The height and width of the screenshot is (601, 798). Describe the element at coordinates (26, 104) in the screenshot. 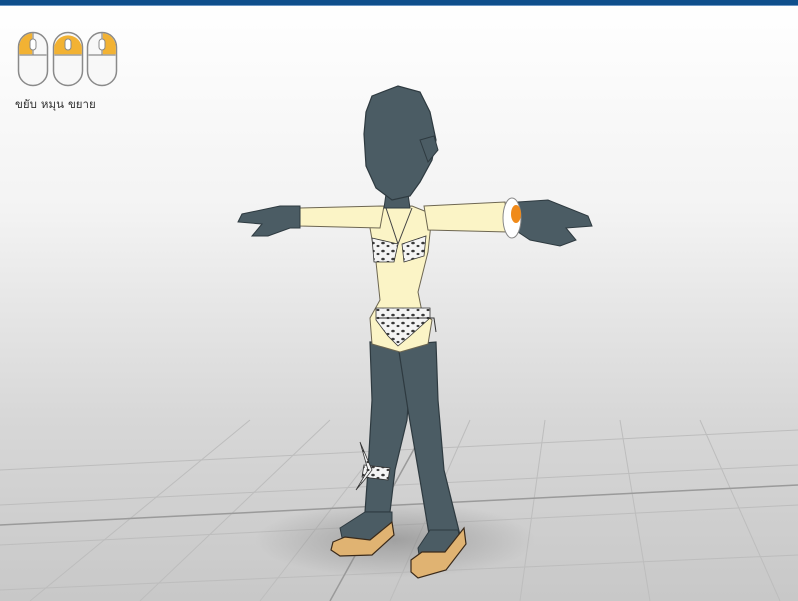

I see `mouse-label-move: ขยับ` at that location.